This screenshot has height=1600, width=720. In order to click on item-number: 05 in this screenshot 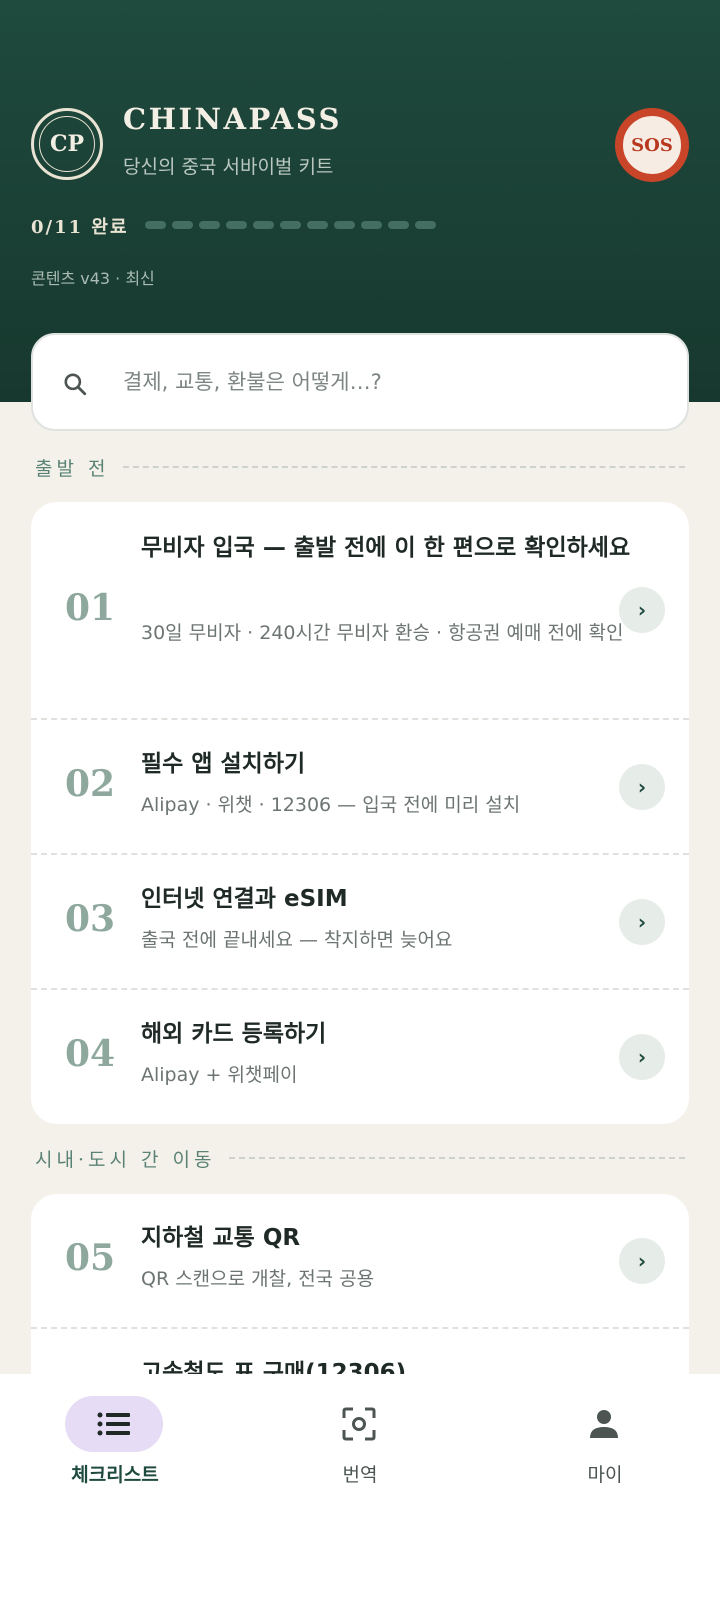, I will do `click(90, 1258)`.